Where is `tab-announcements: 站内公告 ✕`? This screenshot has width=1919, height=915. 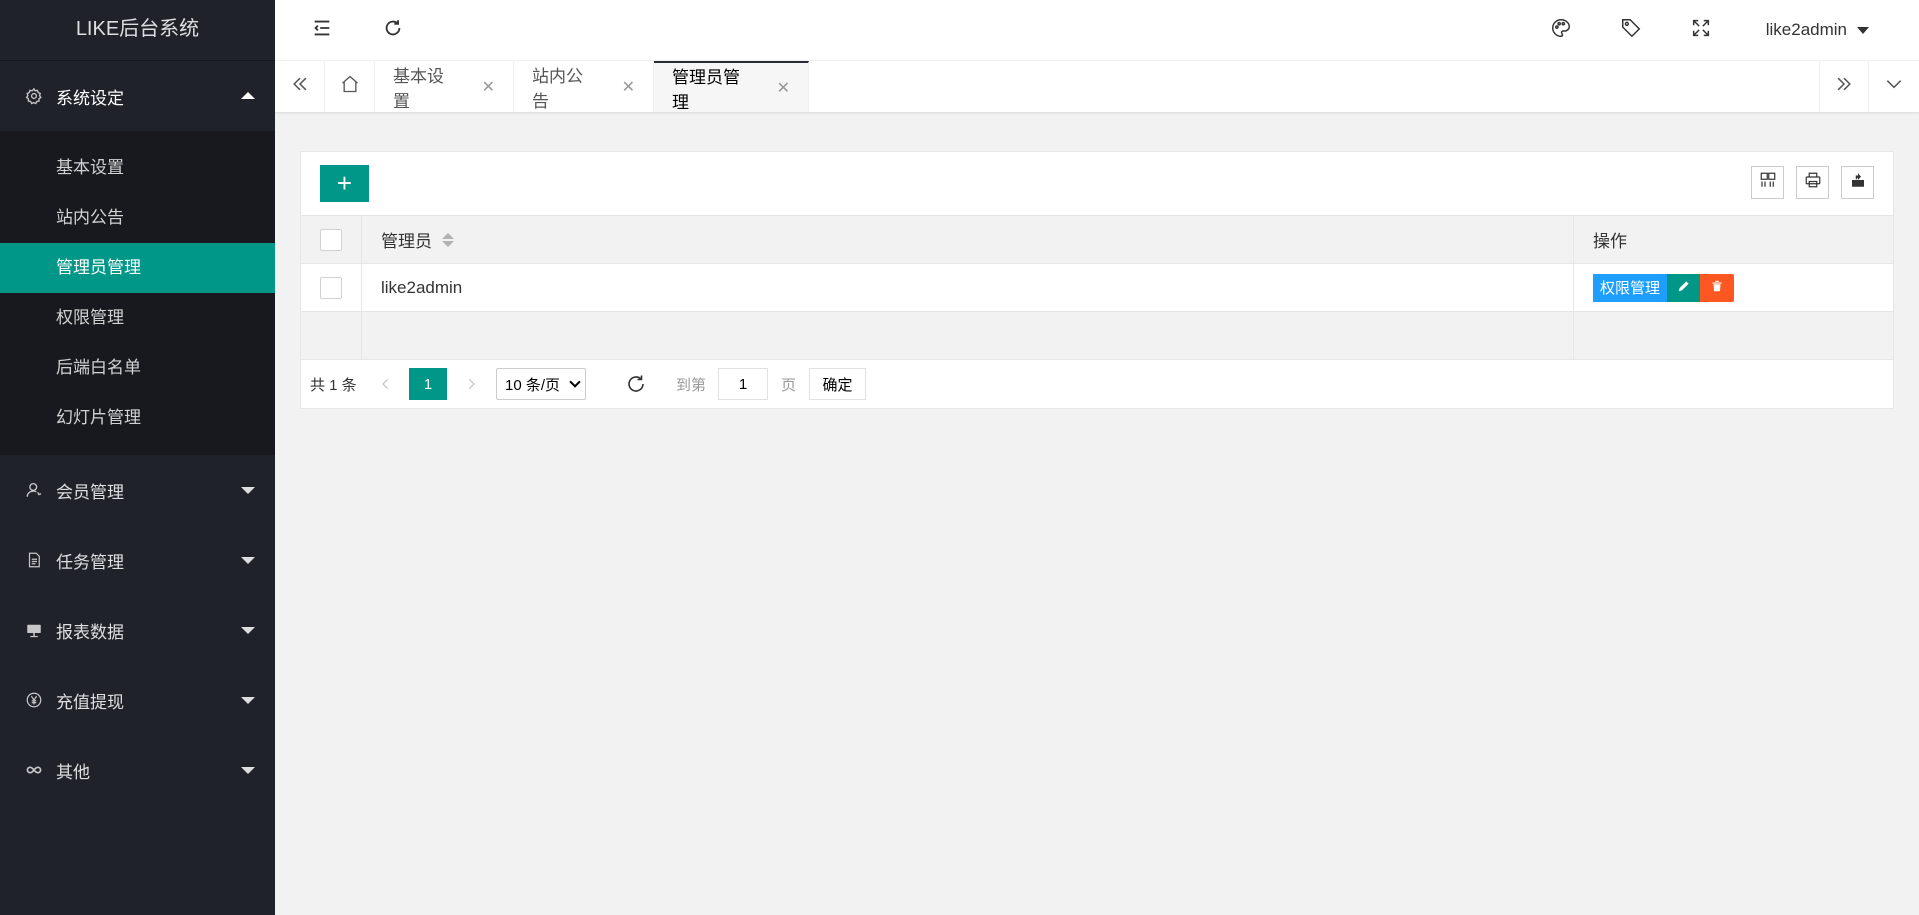 tab-announcements: 站内公告 ✕ is located at coordinates (584, 86).